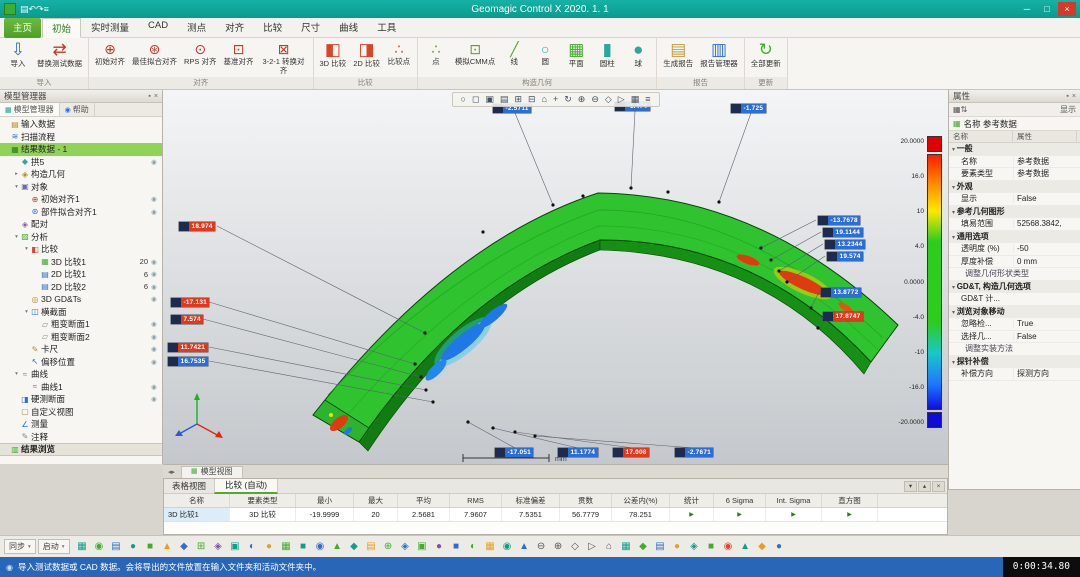  Describe the element at coordinates (187, 319) in the screenshot. I see `deviation-tag: 7.574` at that location.